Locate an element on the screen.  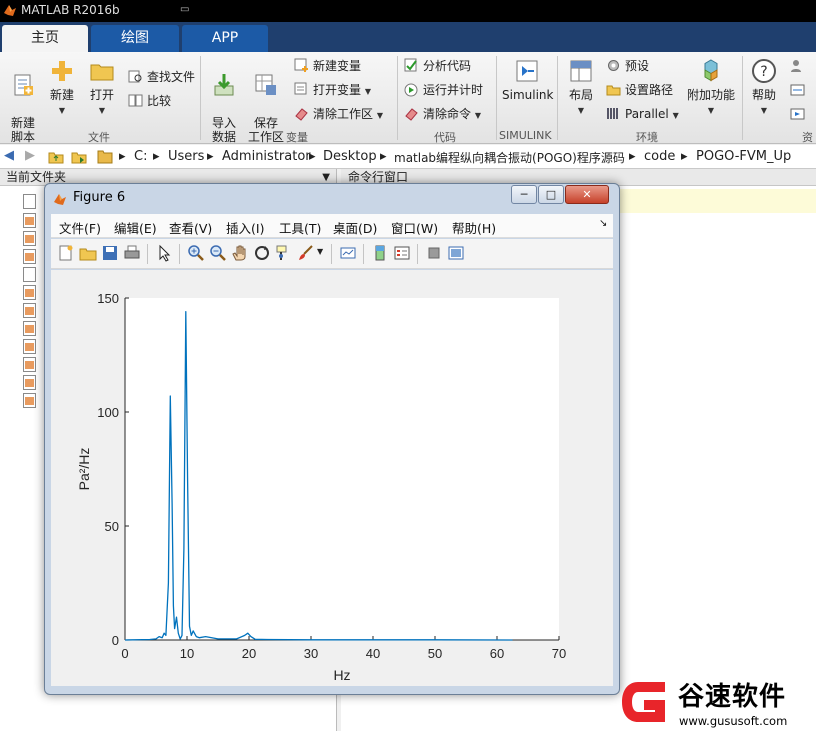
learn-matlab-icon is located at coordinates (798, 114).